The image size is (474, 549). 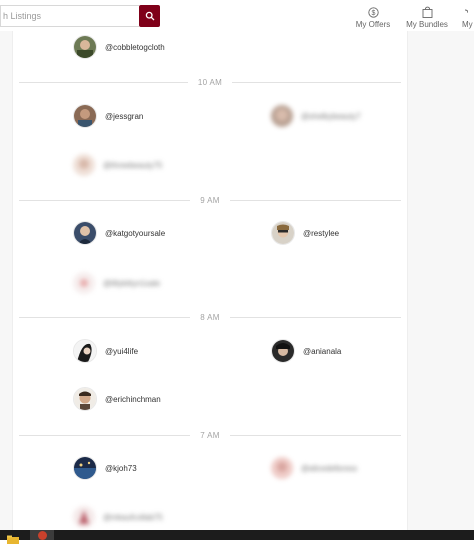 I want to click on search-button, so click(x=149, y=16).